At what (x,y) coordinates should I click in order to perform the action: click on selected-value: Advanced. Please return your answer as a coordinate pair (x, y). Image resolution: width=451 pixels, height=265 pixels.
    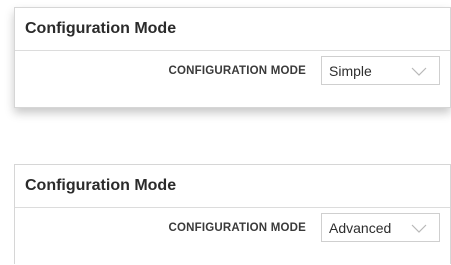
    Looking at the image, I should click on (360, 228).